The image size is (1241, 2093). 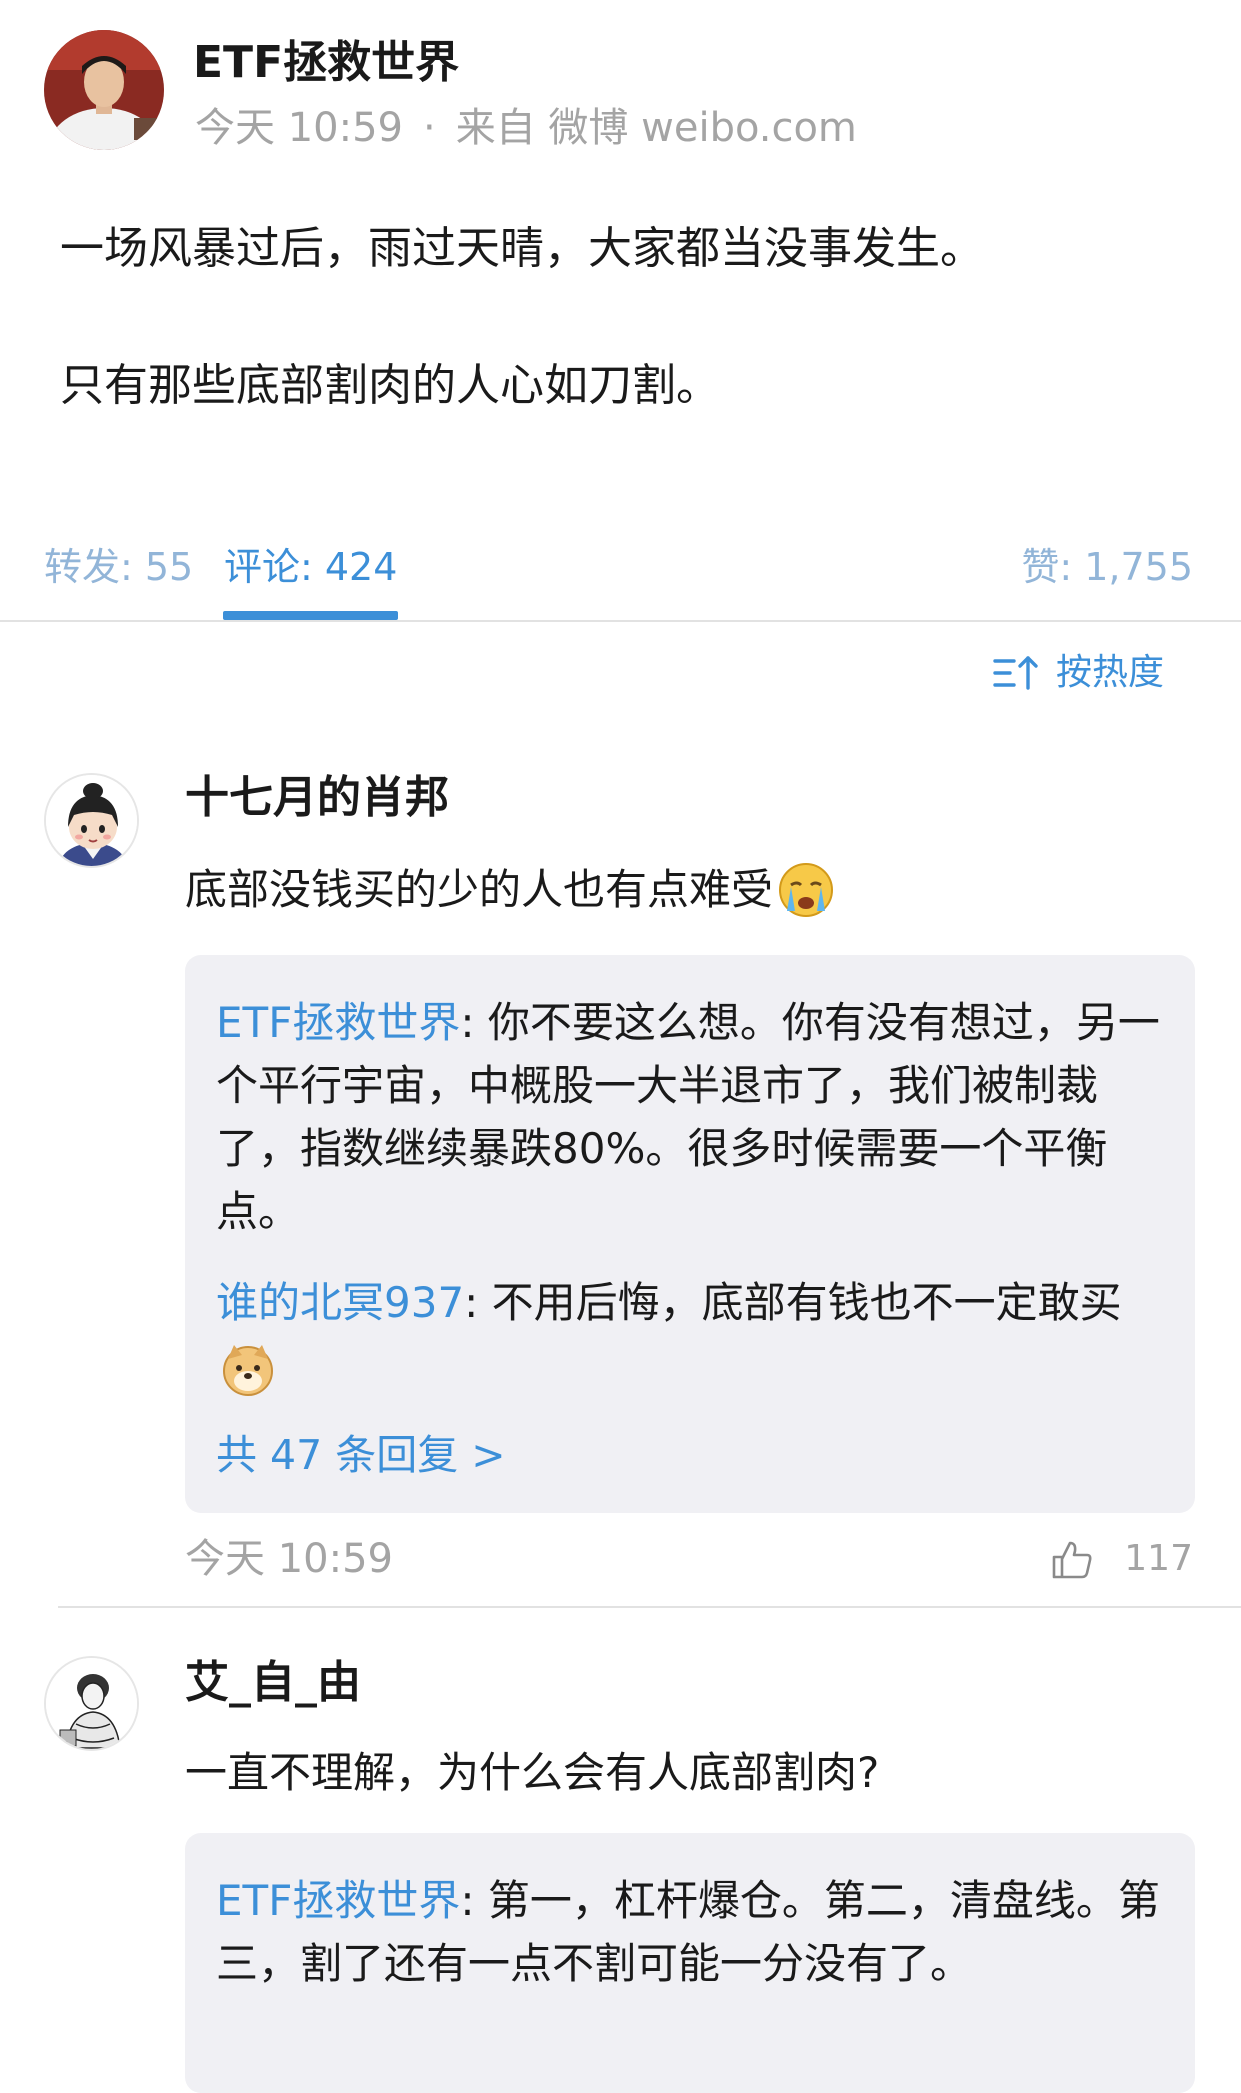 What do you see at coordinates (690, 1334) in the screenshot?
I see `reply-item: 谁的北冥937: 不用后悔，底部有钱也不一定敢买` at bounding box center [690, 1334].